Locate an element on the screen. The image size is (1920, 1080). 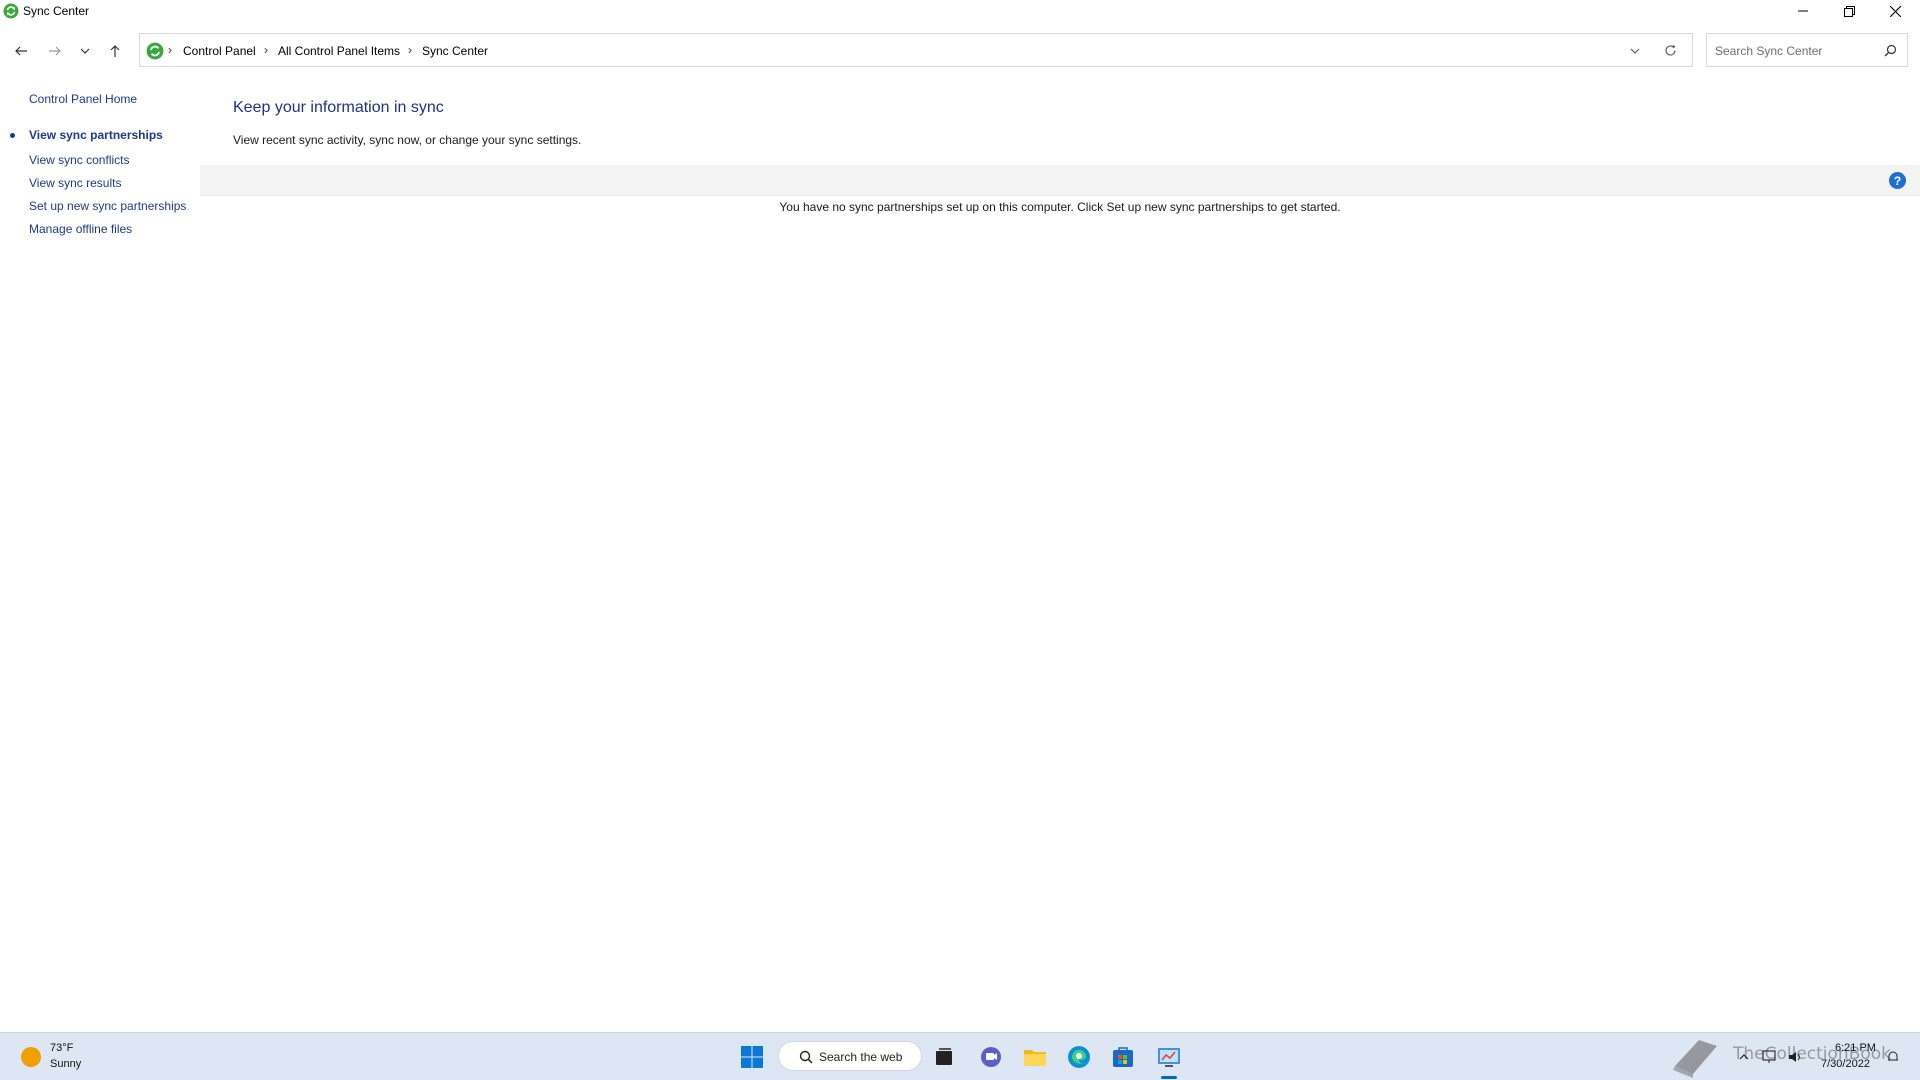
forward-button is located at coordinates (55, 51).